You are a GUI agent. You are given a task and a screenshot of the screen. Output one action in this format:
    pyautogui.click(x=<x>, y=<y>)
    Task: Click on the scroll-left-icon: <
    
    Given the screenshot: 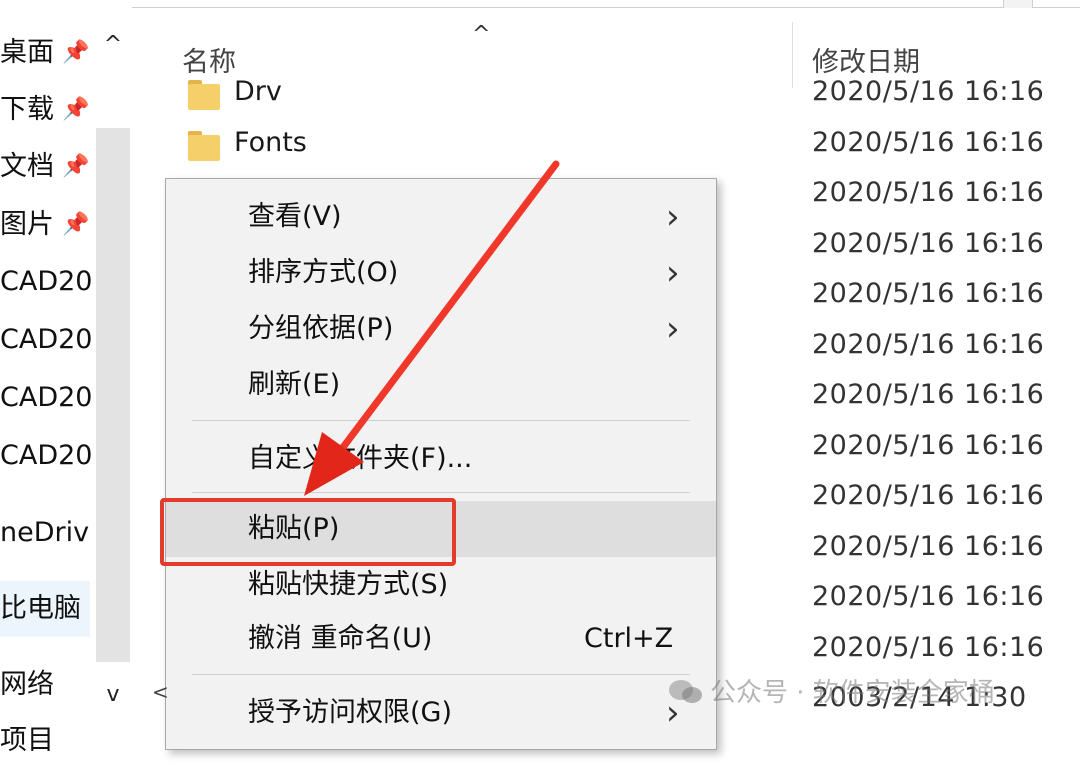 What is the action you would take?
    pyautogui.click(x=160, y=692)
    